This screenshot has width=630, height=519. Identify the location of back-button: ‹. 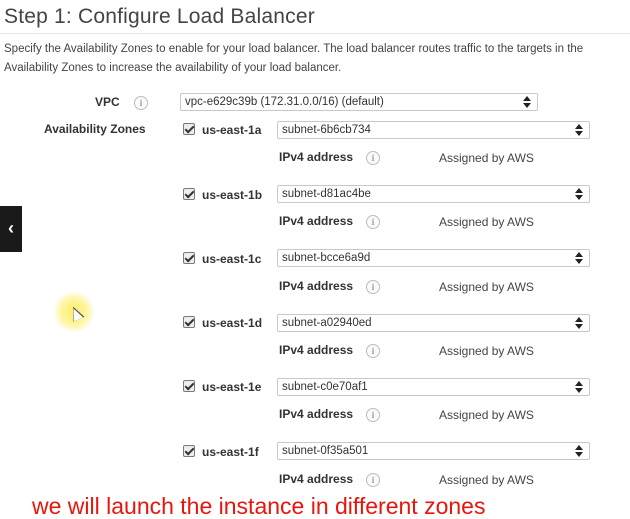
(11, 229).